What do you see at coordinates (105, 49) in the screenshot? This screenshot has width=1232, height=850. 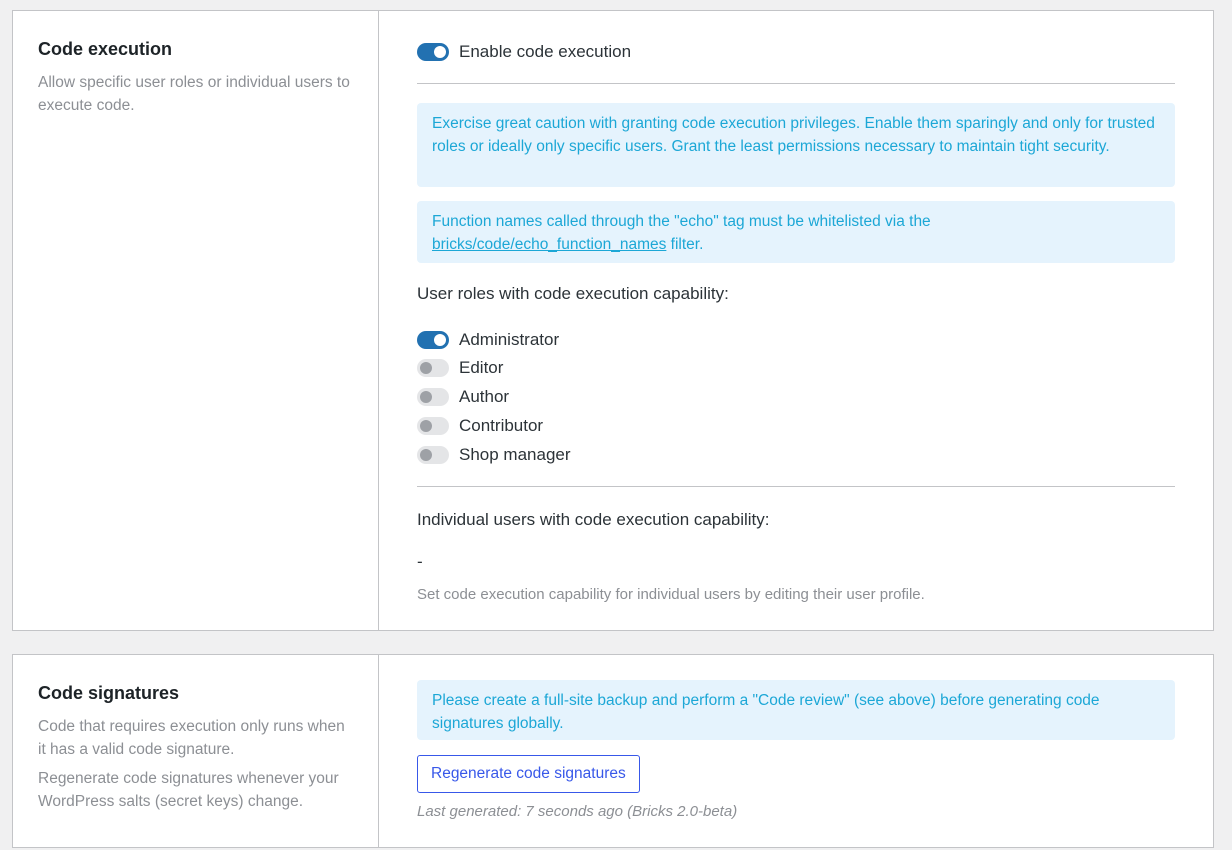 I see `code-execution-title: Code execution` at bounding box center [105, 49].